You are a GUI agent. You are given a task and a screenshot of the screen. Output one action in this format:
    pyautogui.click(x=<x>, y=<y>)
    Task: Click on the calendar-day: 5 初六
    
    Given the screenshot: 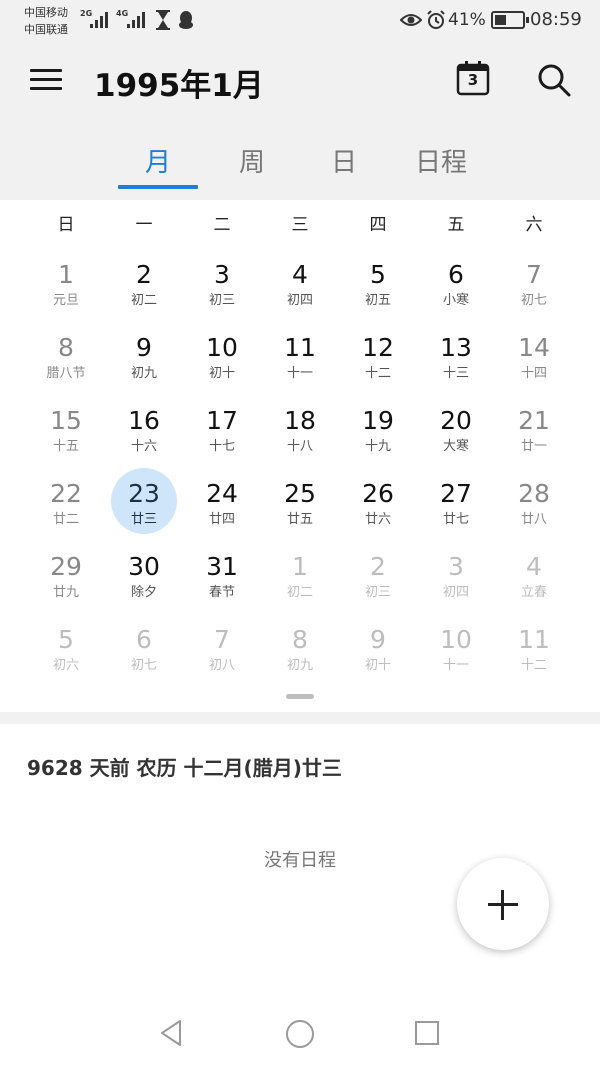 What is the action you would take?
    pyautogui.click(x=66, y=642)
    